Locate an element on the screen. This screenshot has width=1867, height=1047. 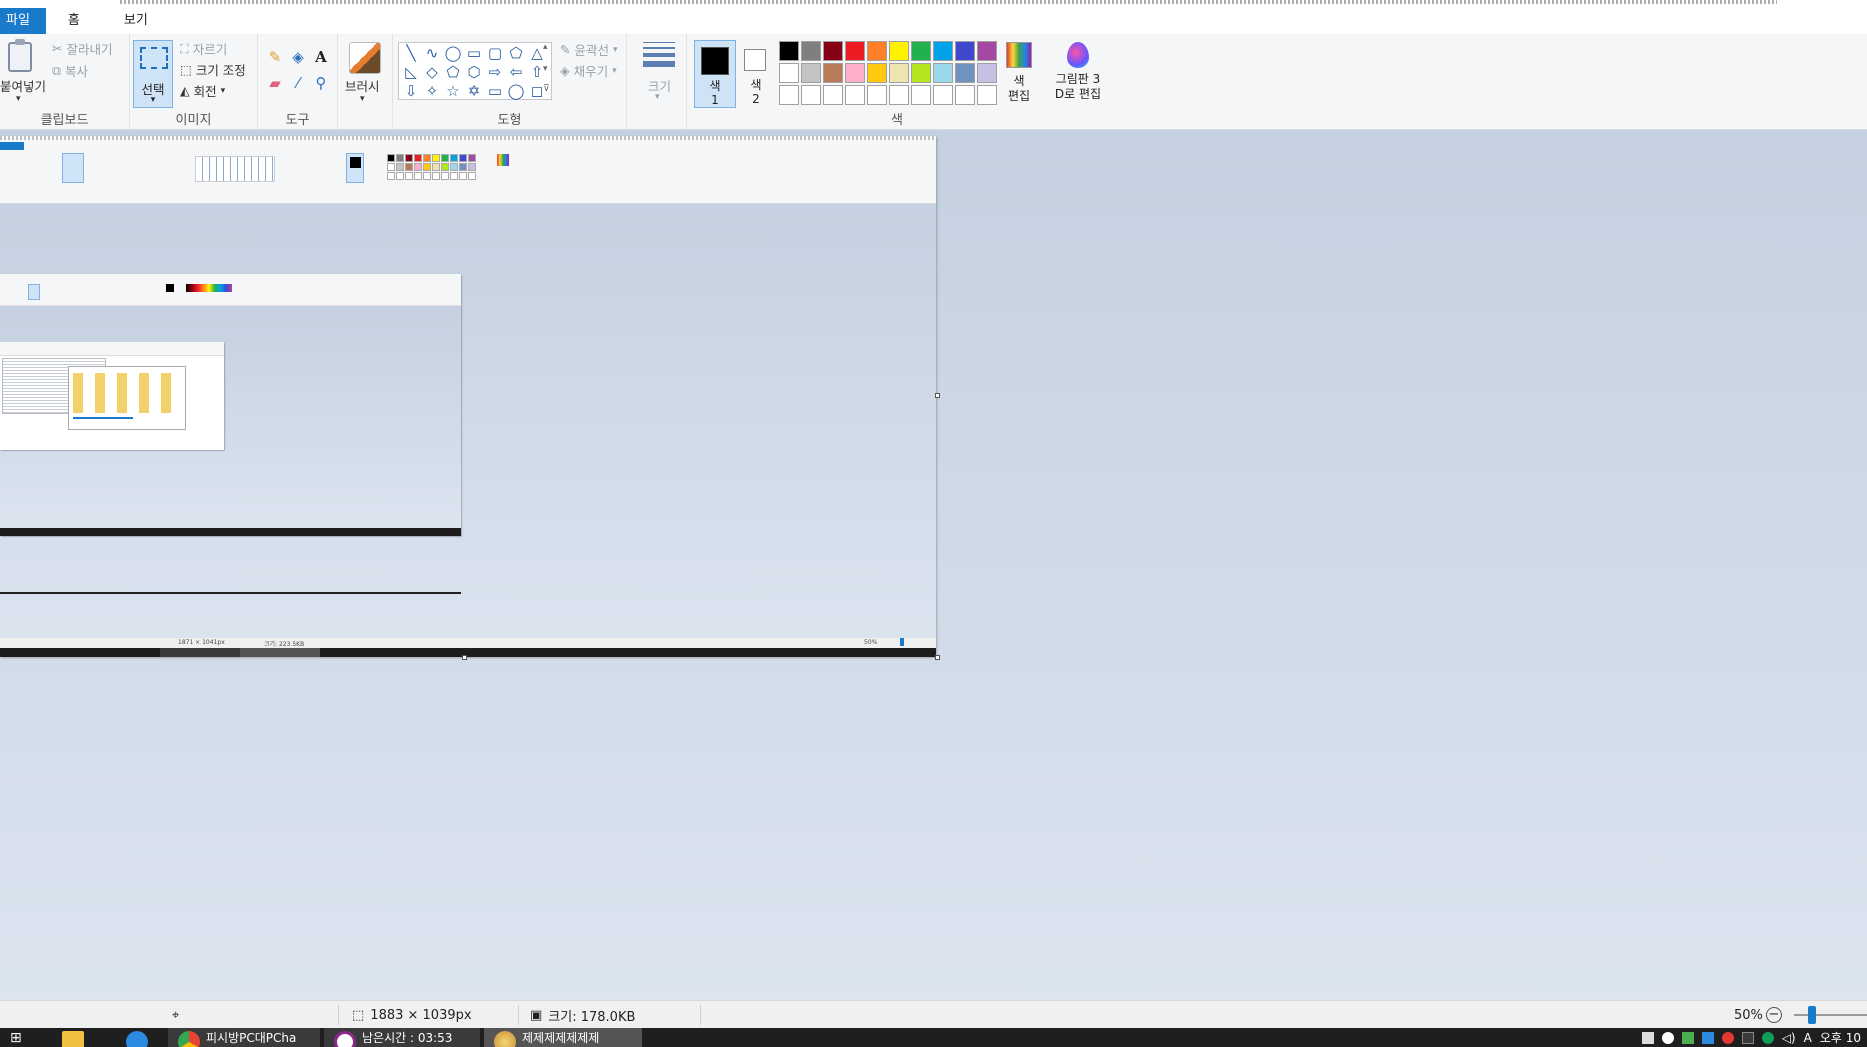
shield-icon is located at coordinates (1707, 1037).